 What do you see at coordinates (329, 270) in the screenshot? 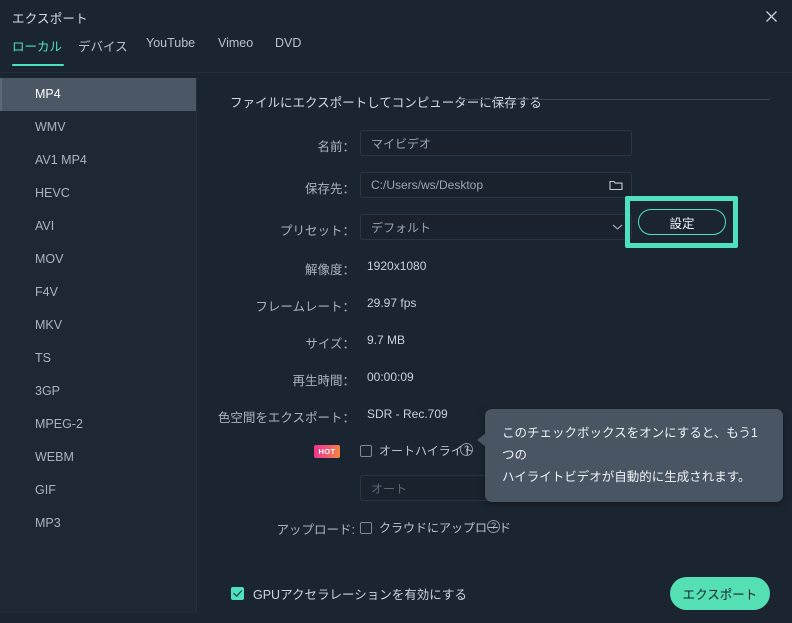
I see `resolution-label: 解像度：` at bounding box center [329, 270].